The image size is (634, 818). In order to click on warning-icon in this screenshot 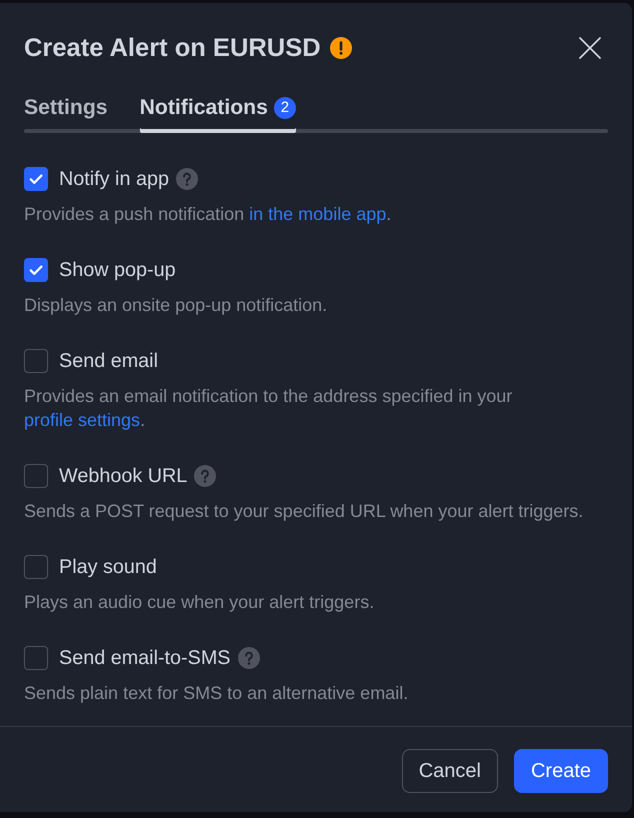, I will do `click(341, 48)`.